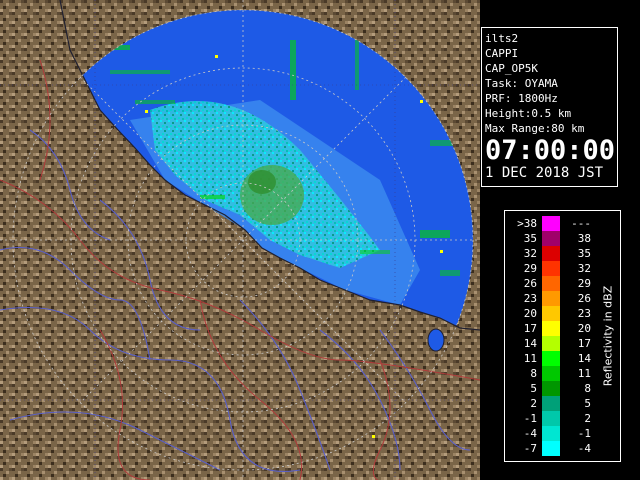  What do you see at coordinates (527, 223) in the screenshot?
I see `legend-low-value: >38` at bounding box center [527, 223].